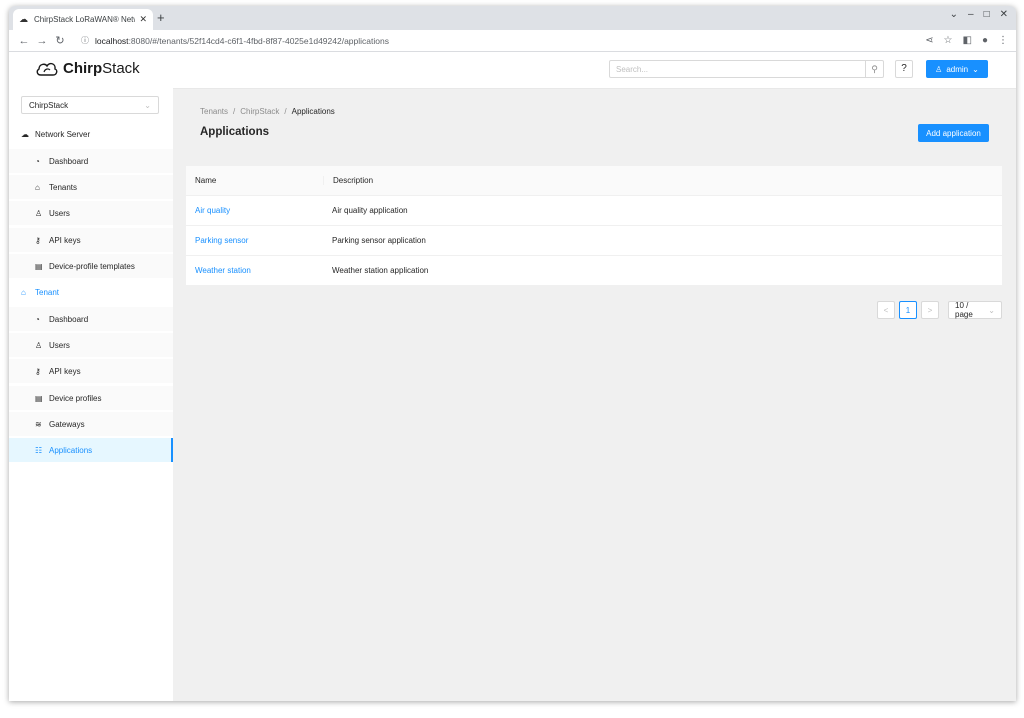 Image resolution: width=1024 pixels, height=718 pixels. I want to click on sidebar-item-device-profile-templates: ▤ Device-profile templates, so click(91, 266).